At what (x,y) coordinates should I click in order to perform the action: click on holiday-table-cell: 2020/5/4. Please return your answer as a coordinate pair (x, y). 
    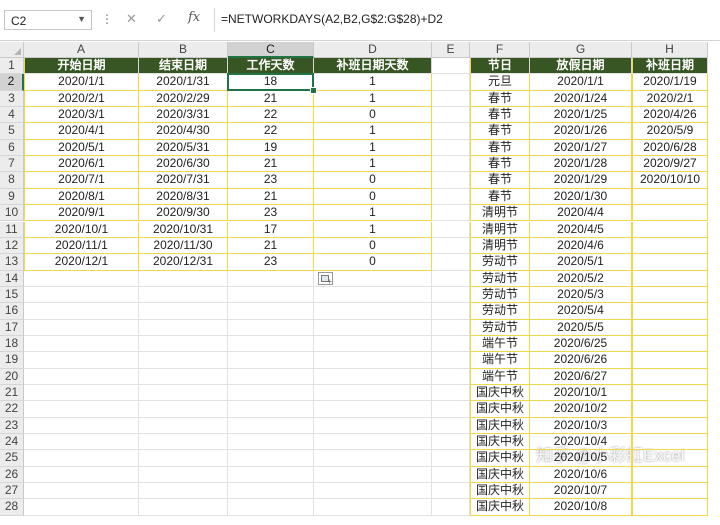
    Looking at the image, I should click on (581, 311).